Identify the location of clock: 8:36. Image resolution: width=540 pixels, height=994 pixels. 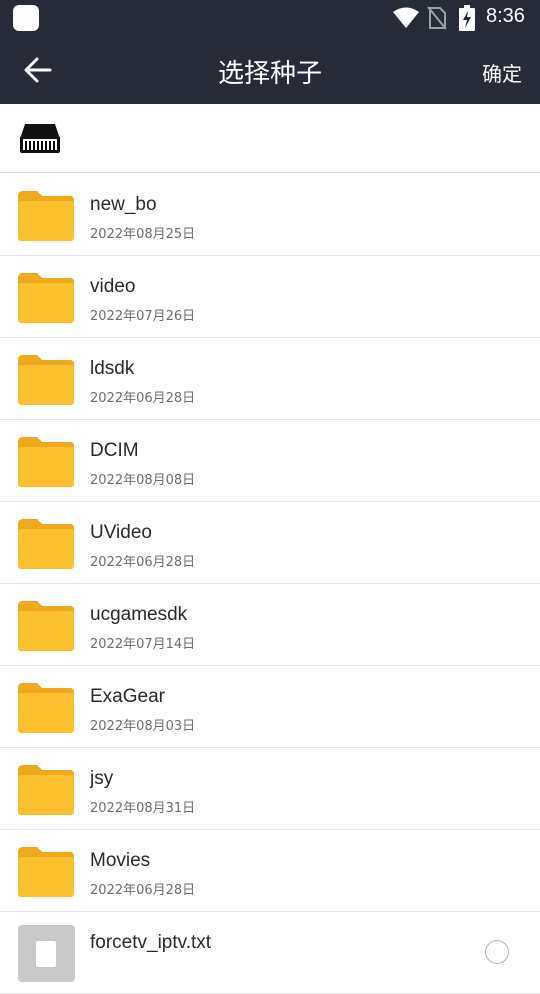
(505, 16).